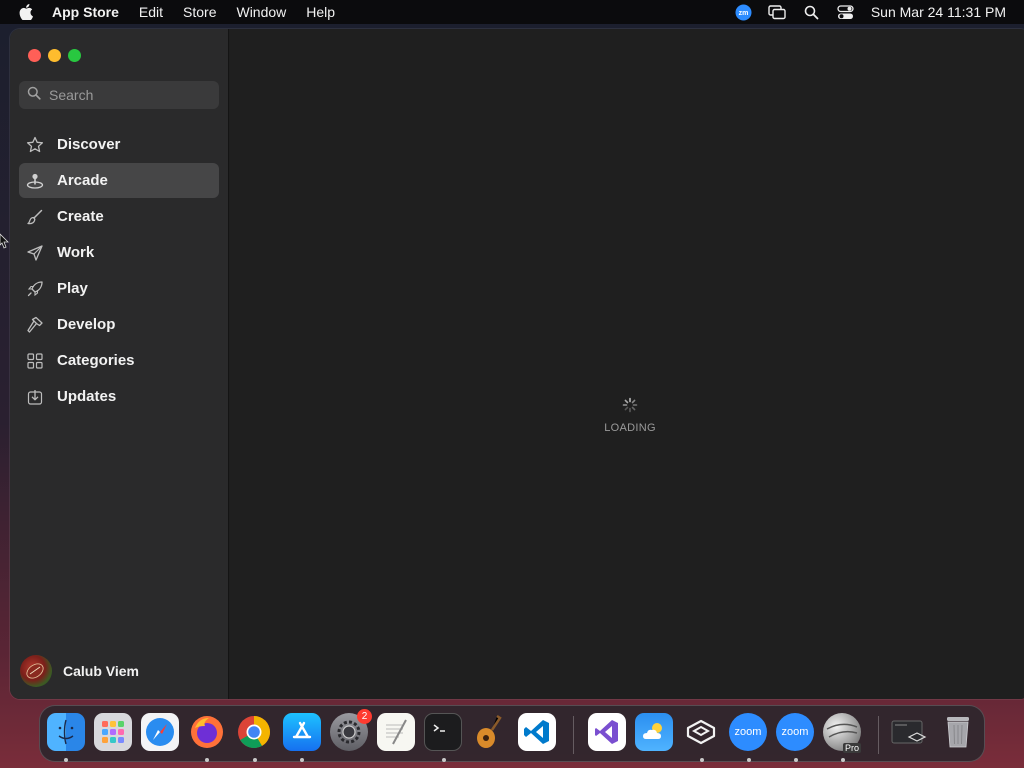 Image resolution: width=1024 pixels, height=768 pixels. Describe the element at coordinates (490, 732) in the screenshot. I see `dock-garageband-icon` at that location.